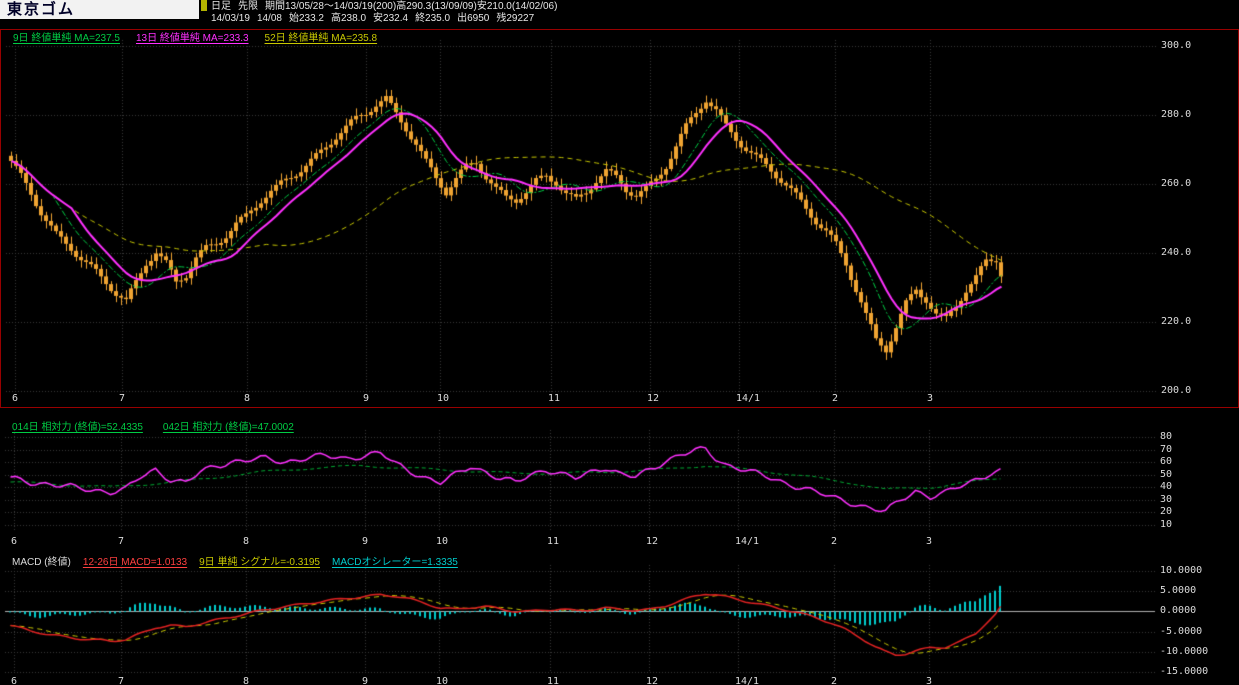 This screenshot has height=685, width=1239. Describe the element at coordinates (121, 541) in the screenshot. I see `rsi-x-tick-label: 7` at that location.